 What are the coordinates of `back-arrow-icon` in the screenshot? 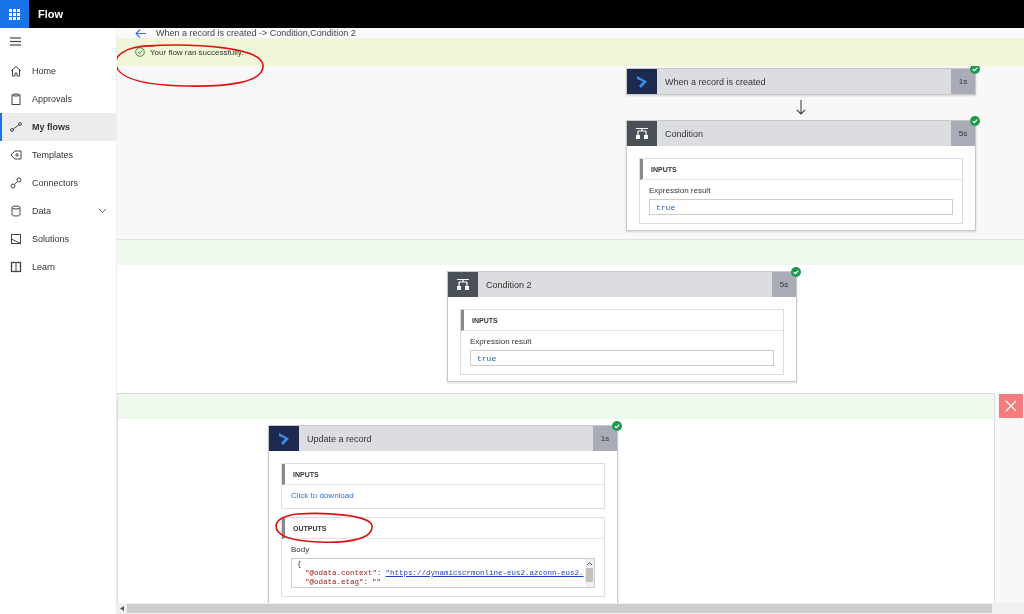 It's located at (140, 33).